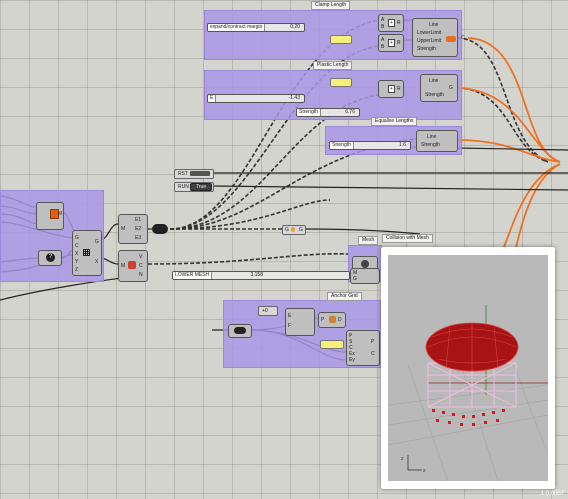 The height and width of the screenshot is (499, 568). I want to click on plastic-e-value: -1.43, so click(294, 98).